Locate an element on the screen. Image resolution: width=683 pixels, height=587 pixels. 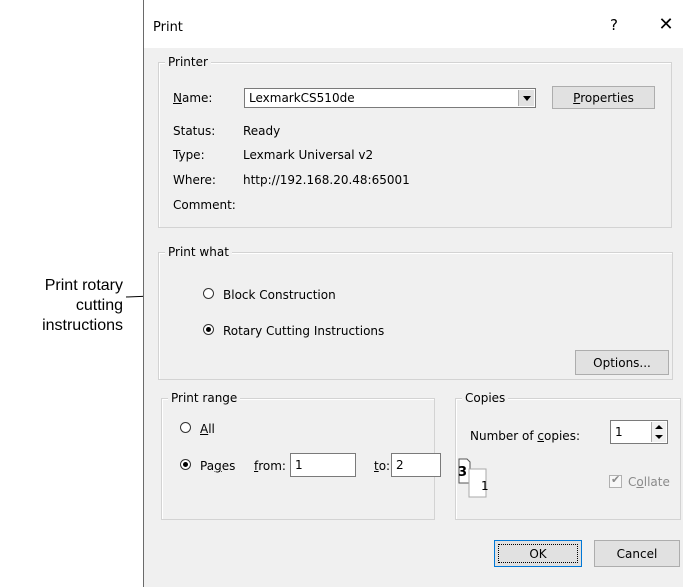
cancel-button-label: Cancel is located at coordinates (637, 553).